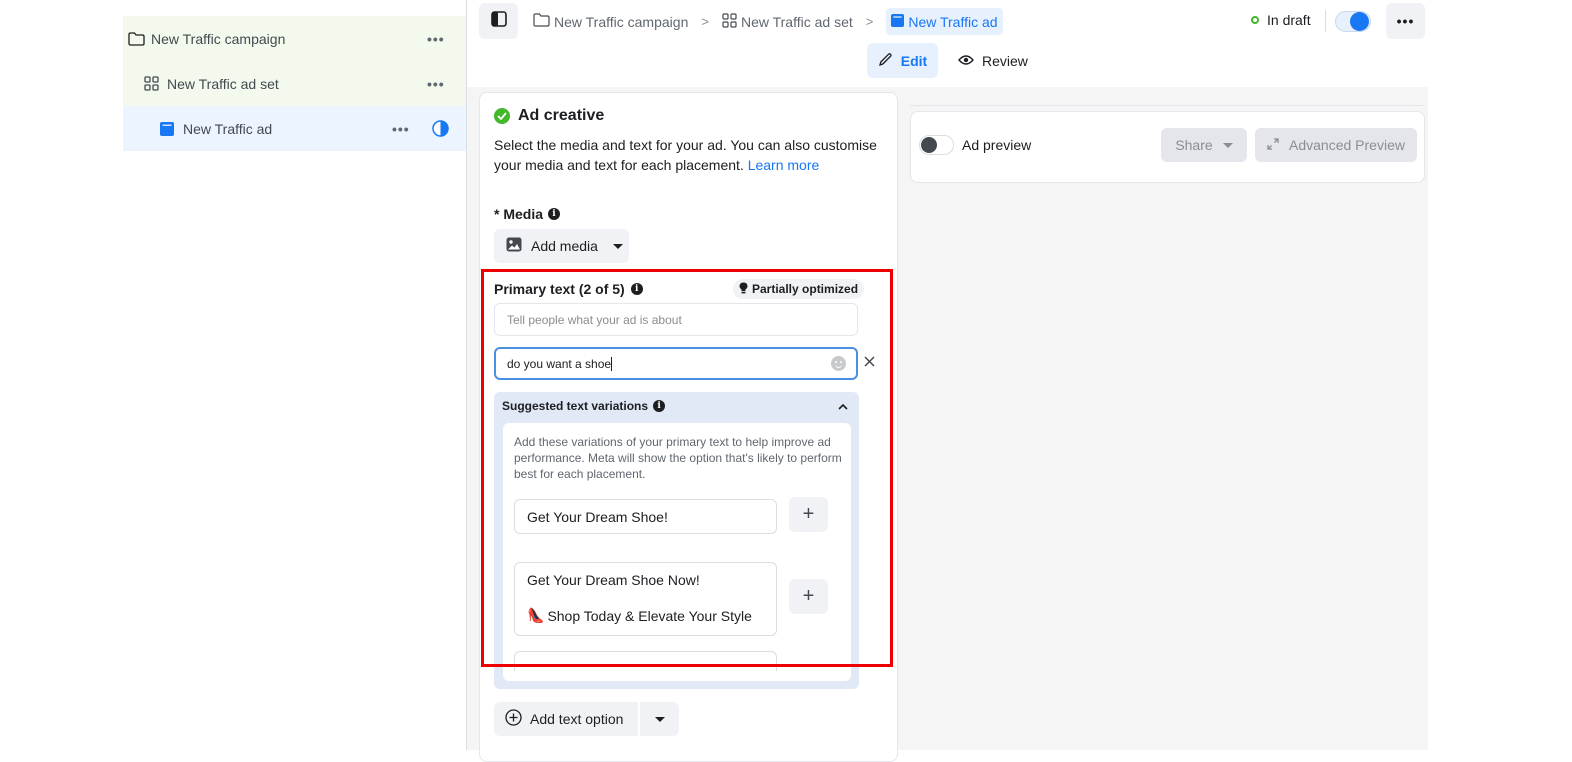 This screenshot has width=1572, height=762. What do you see at coordinates (440, 128) in the screenshot?
I see `half-circle-icon` at bounding box center [440, 128].